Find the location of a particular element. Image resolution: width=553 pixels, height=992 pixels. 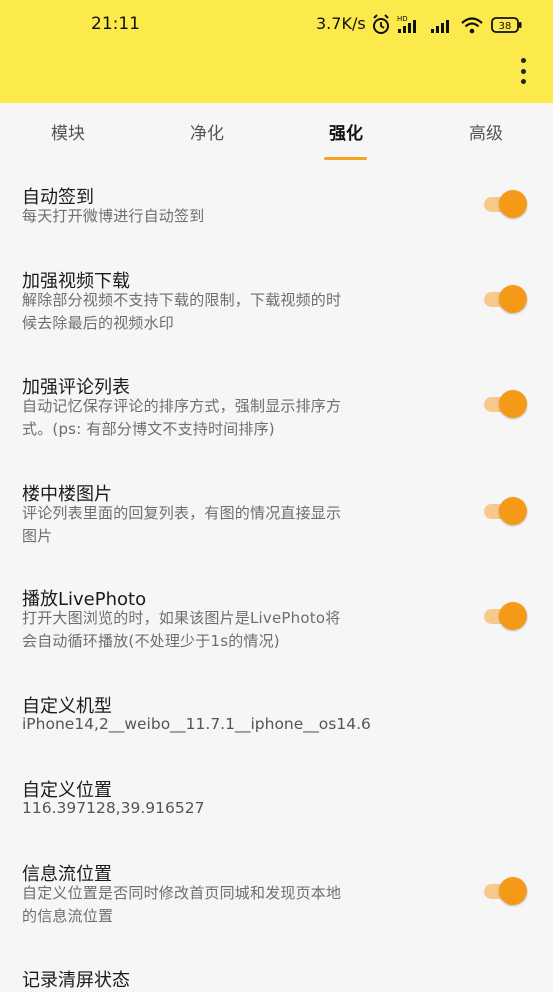

hd-signal-icon: HD is located at coordinates (406, 24).